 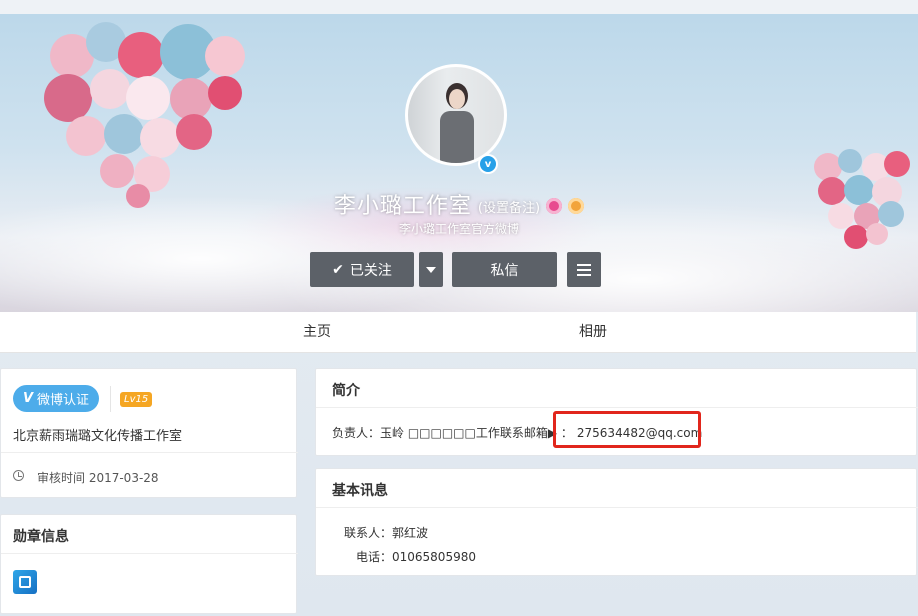 What do you see at coordinates (98, 478) in the screenshot?
I see `review-time: 审核时间 2017-03-28` at bounding box center [98, 478].